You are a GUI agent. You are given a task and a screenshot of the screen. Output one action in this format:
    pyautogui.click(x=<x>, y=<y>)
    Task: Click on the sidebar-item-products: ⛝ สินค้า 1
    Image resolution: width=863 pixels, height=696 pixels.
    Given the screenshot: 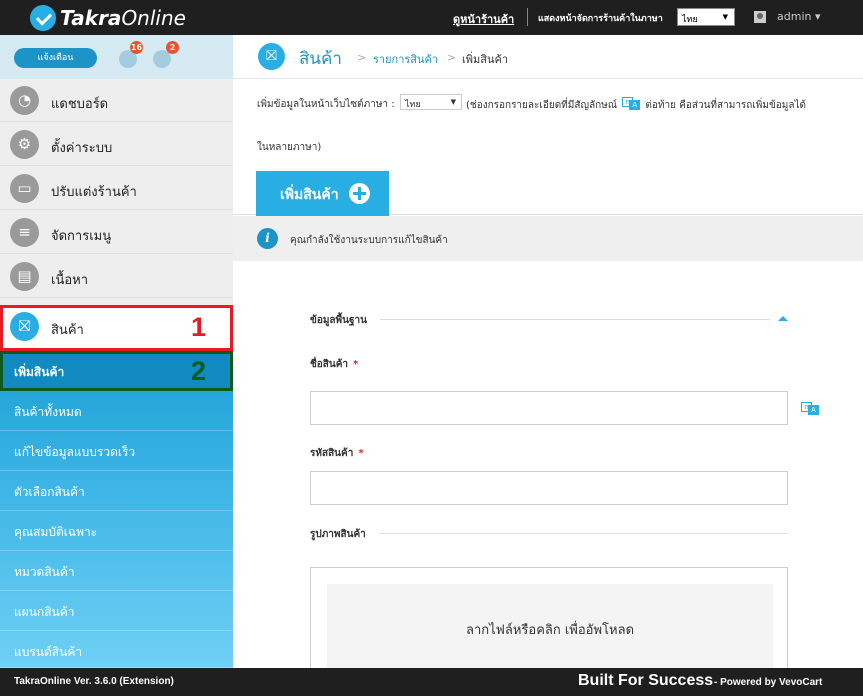 What is the action you would take?
    pyautogui.click(x=116, y=328)
    